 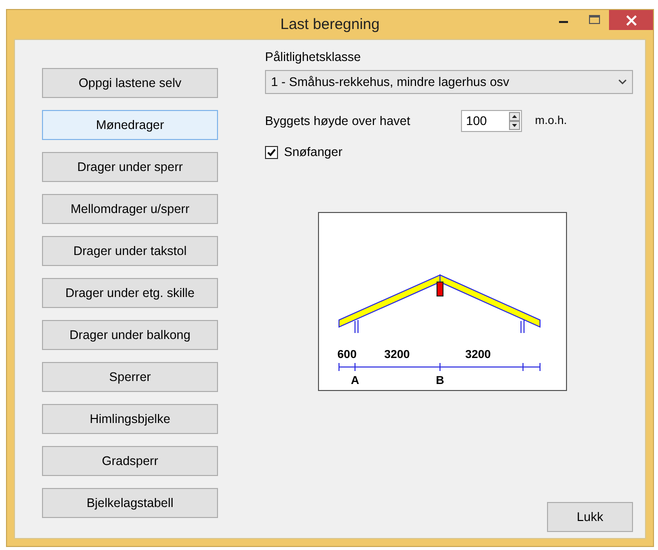 I want to click on spin-down-icon, so click(x=514, y=125).